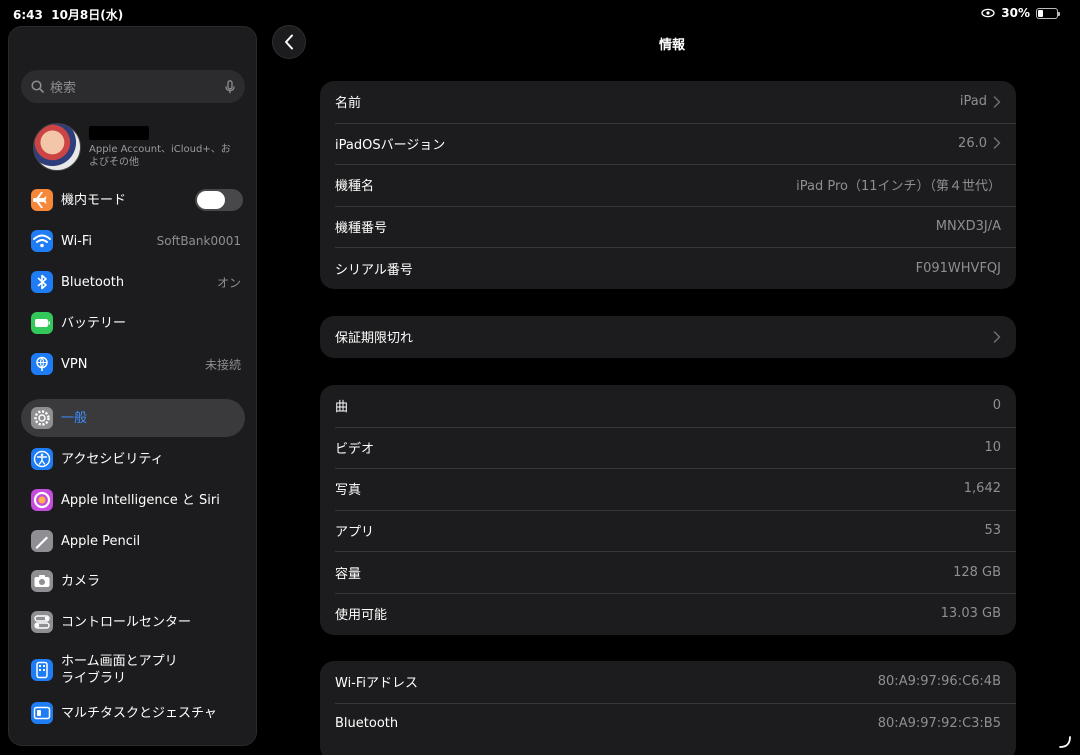  What do you see at coordinates (126, 622) in the screenshot?
I see `sidebar-item-label: コントロールセンター` at bounding box center [126, 622].